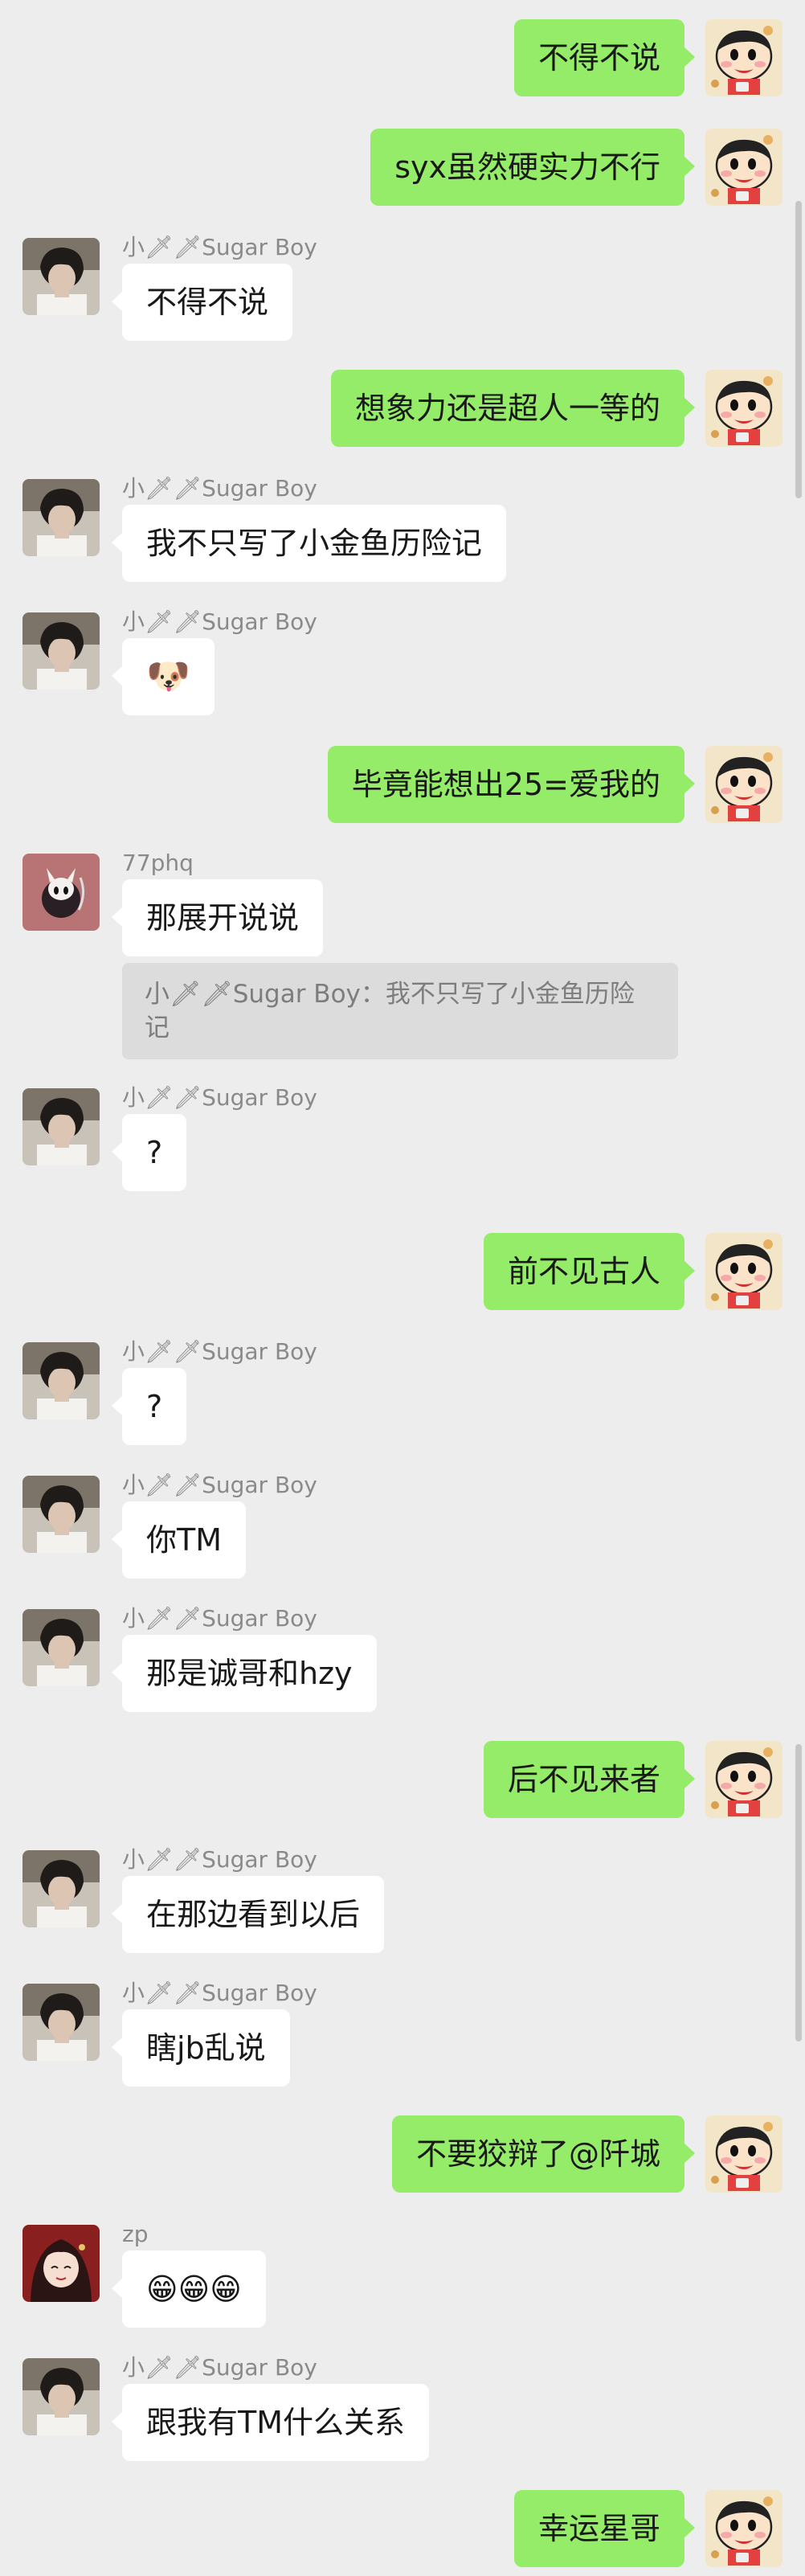  What do you see at coordinates (543, 2154) in the screenshot?
I see `message-bubble: 不要狡辩了@阡城` at bounding box center [543, 2154].